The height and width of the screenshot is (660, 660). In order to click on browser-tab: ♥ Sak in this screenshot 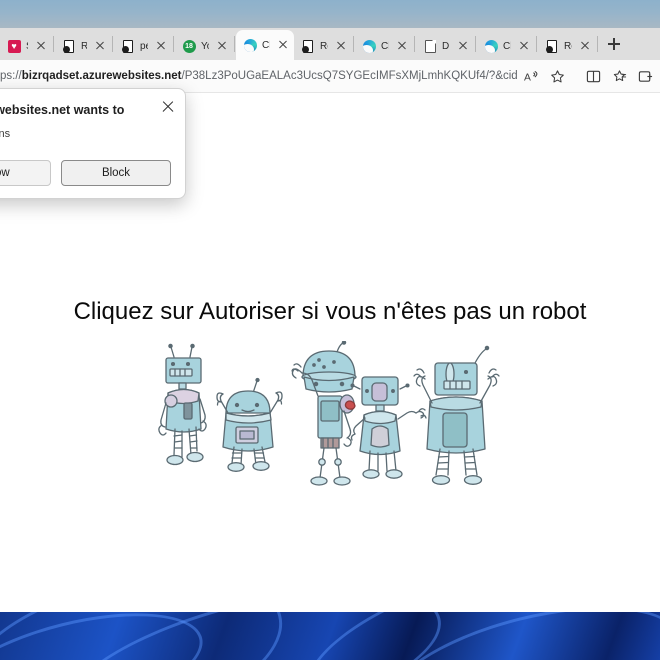, I will do `click(26, 46)`.